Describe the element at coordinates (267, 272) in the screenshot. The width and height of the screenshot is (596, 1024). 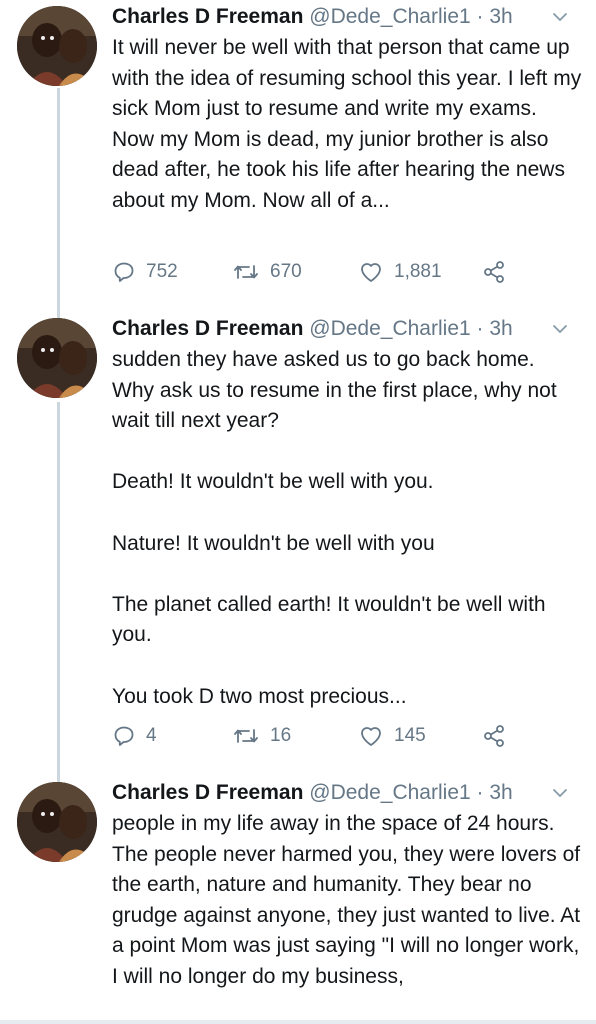
I see `retweet-button: 670` at that location.